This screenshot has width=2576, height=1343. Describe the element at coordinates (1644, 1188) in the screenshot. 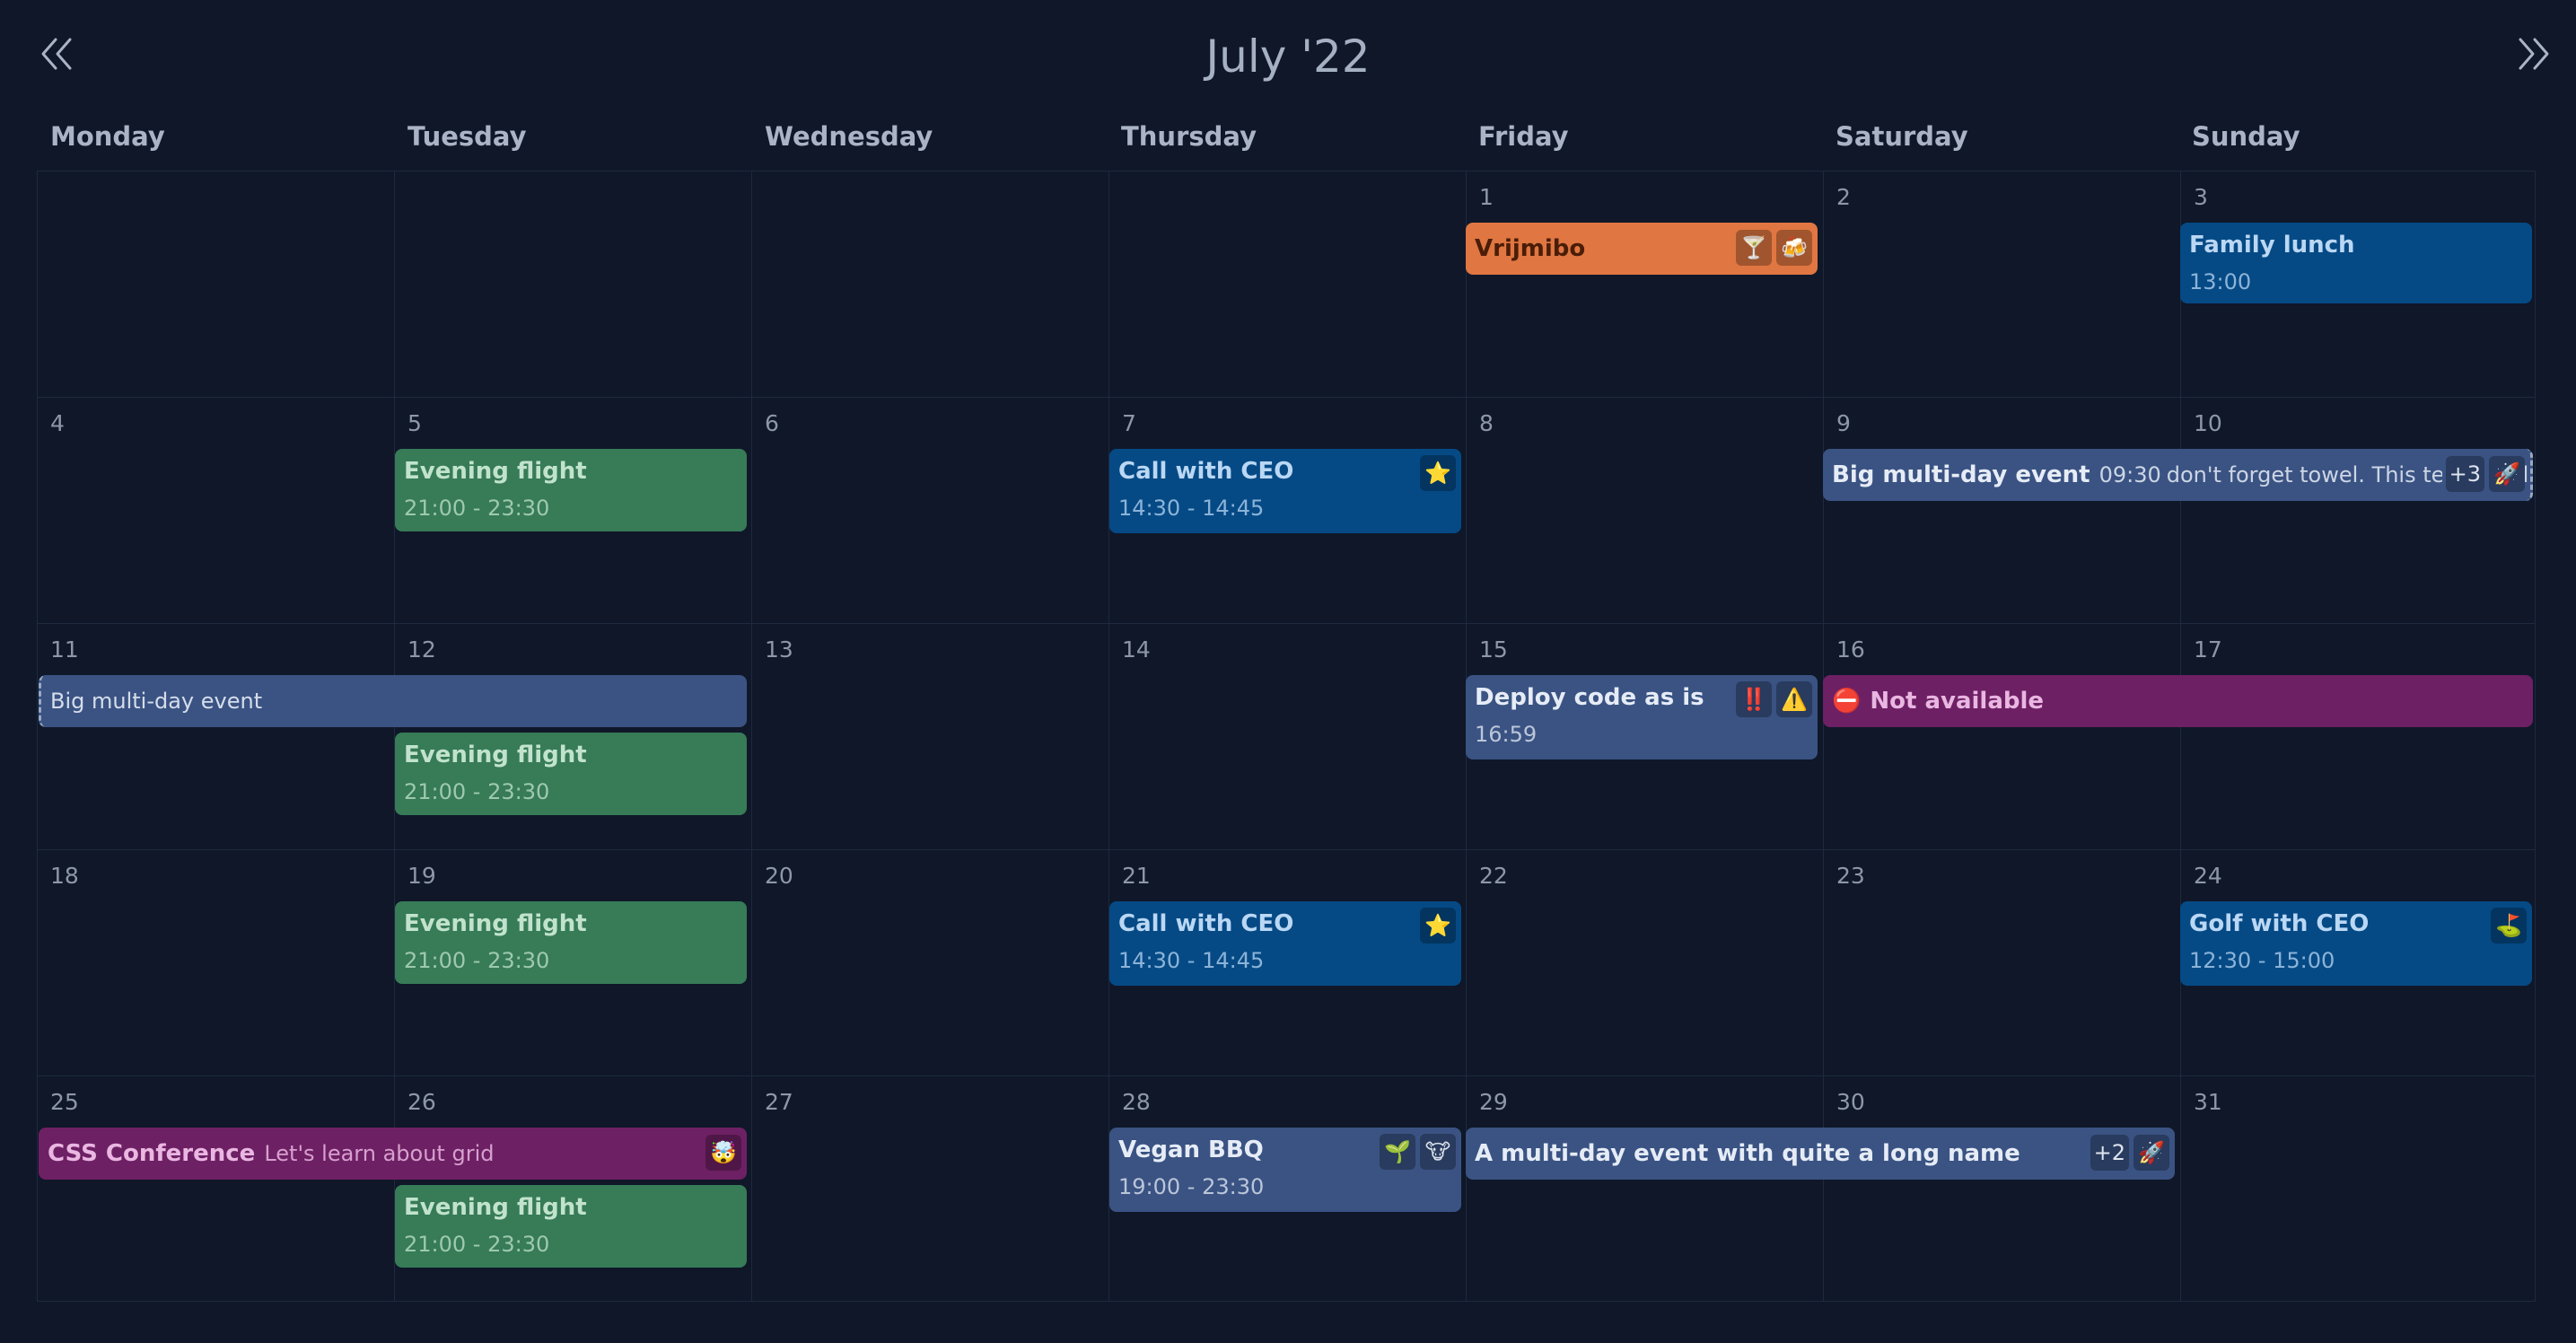

I see `day-cell-29: 29` at that location.